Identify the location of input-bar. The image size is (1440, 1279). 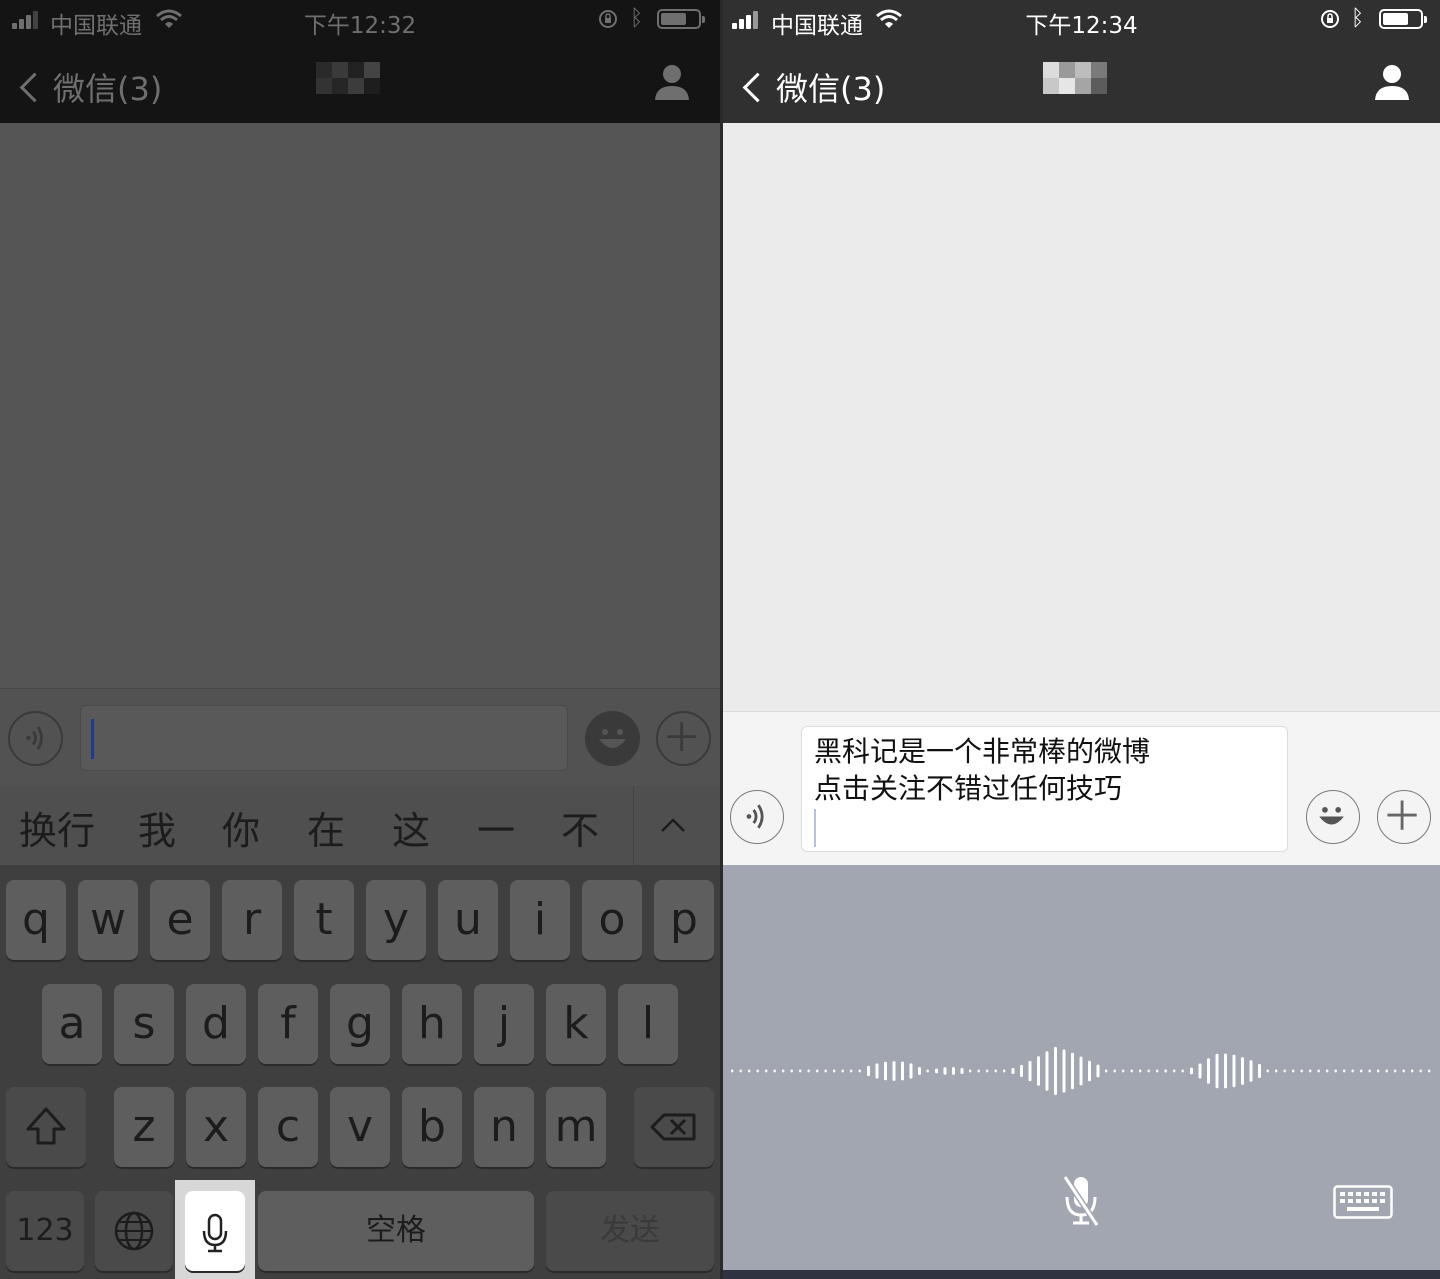
(360, 737).